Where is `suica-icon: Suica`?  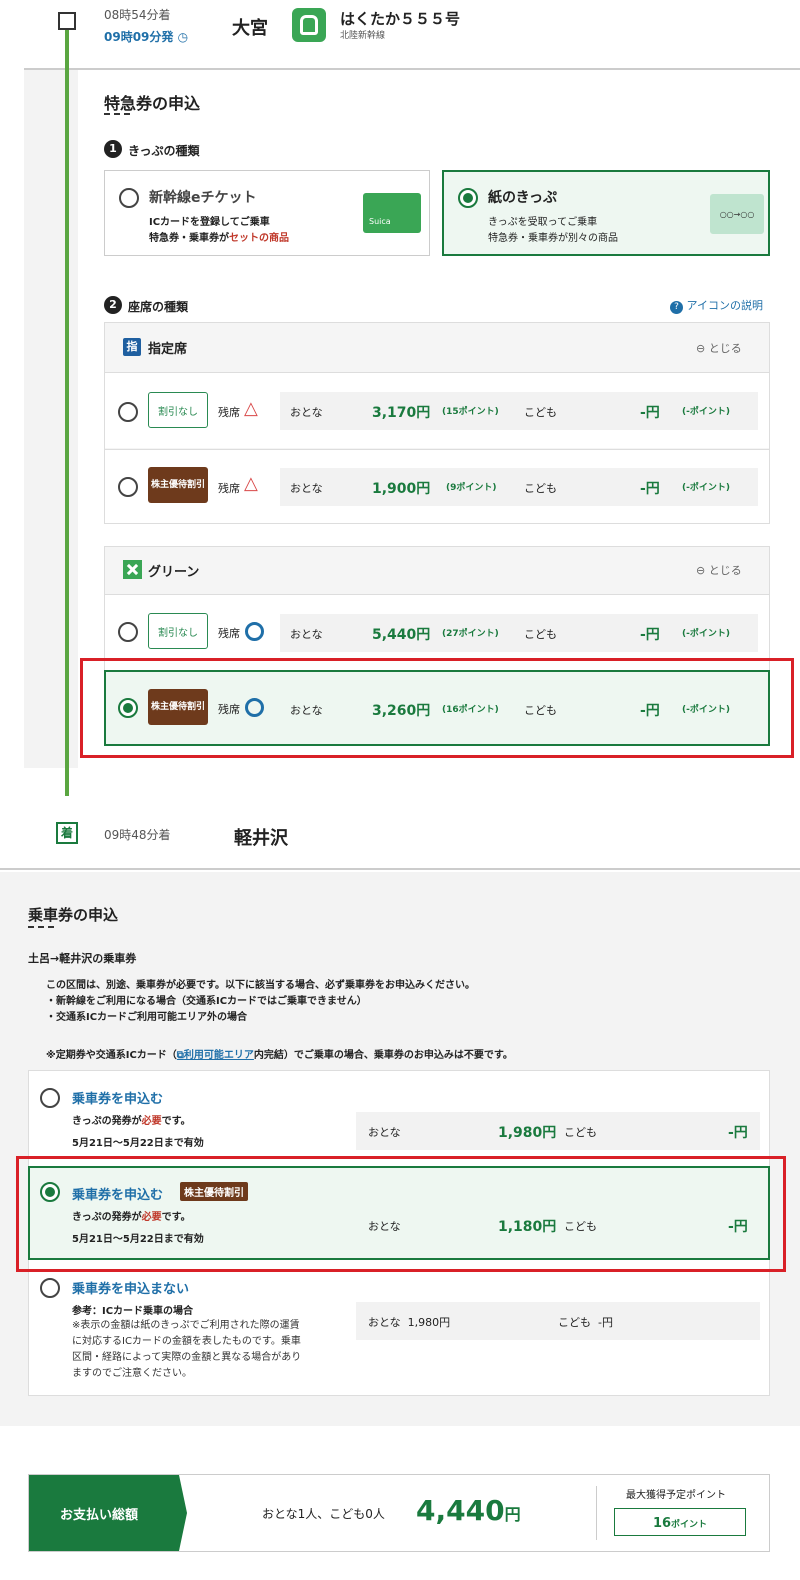
suica-icon: Suica is located at coordinates (392, 213).